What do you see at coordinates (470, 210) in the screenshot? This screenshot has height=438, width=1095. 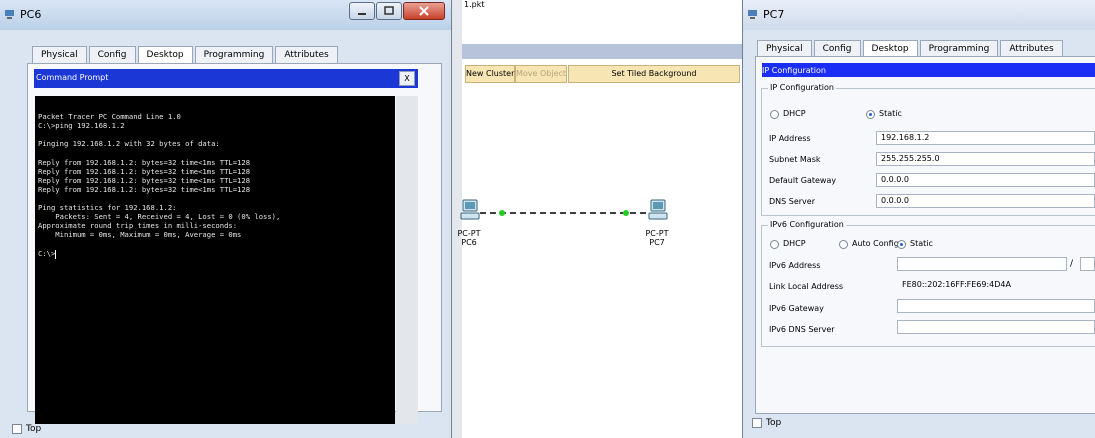 I see `pc6-device-icon` at bounding box center [470, 210].